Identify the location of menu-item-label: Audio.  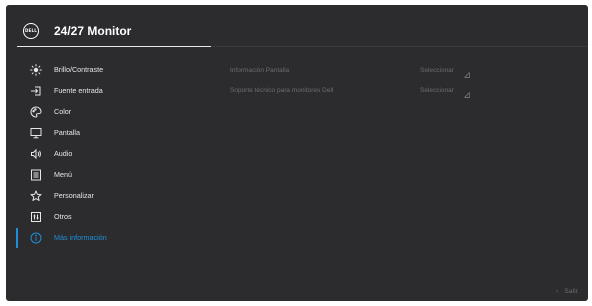
(63, 153).